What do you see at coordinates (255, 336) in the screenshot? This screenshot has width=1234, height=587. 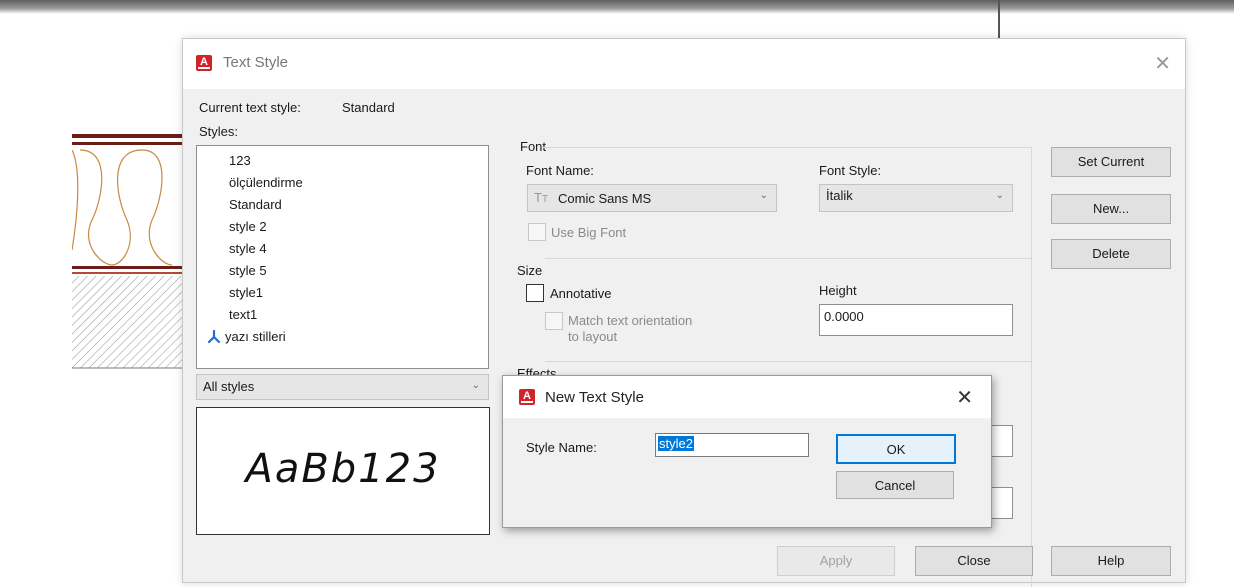 I see `list-item: yazı stilleri` at bounding box center [255, 336].